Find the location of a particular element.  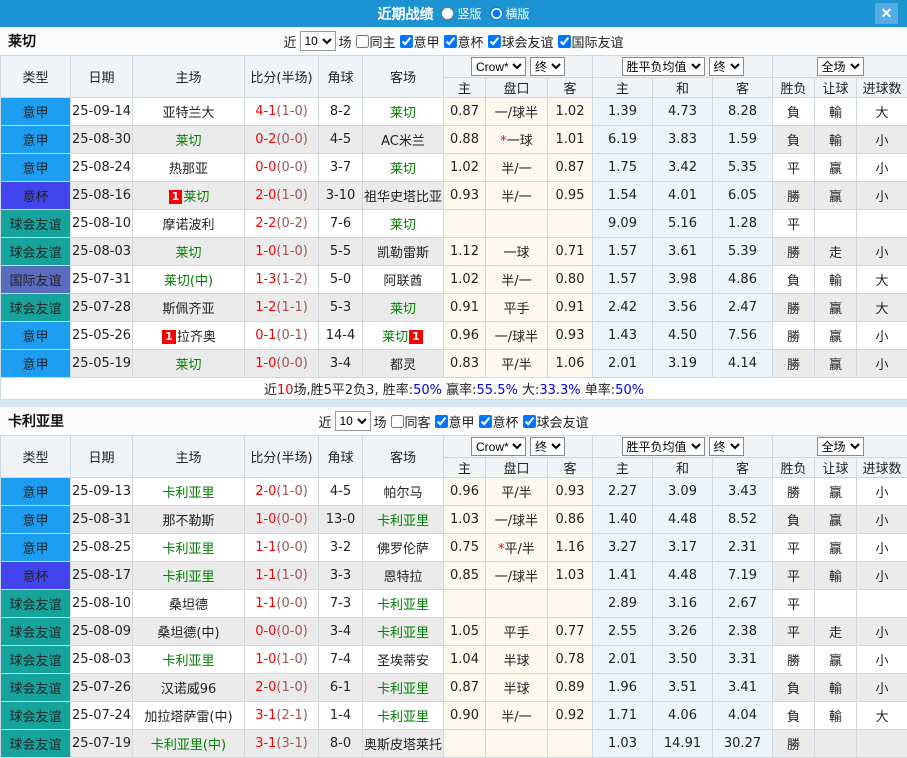

sub-column-header: 主 is located at coordinates (465, 468).